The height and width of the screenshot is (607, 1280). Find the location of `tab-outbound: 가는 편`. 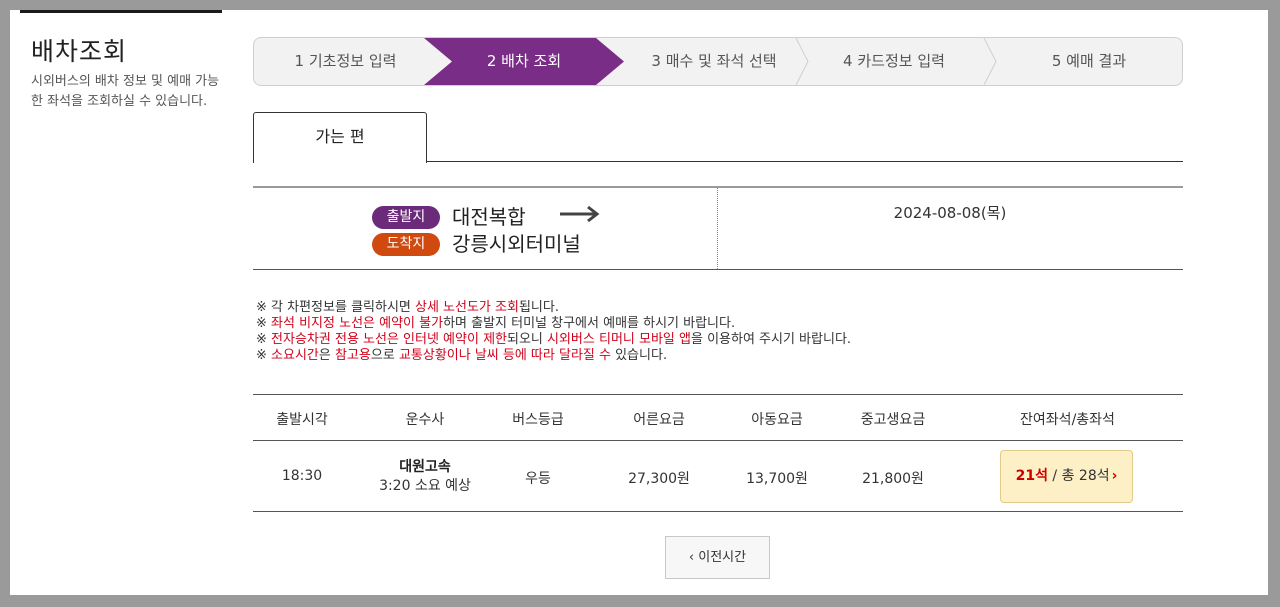

tab-outbound: 가는 편 is located at coordinates (340, 137).